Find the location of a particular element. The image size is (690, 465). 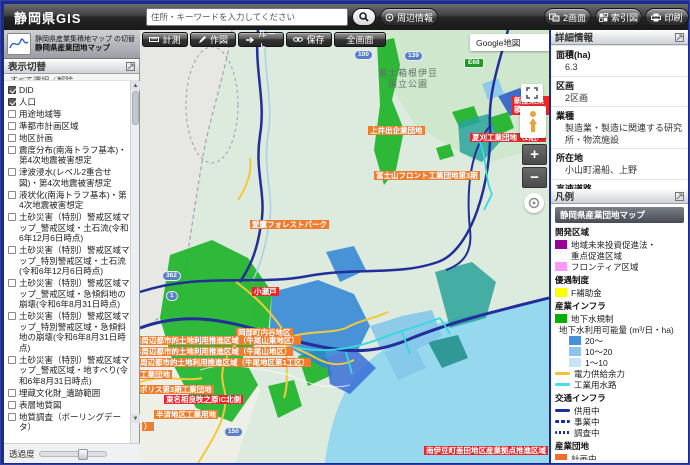

map-site-label: 愛鷹フォレストパーク is located at coordinates (289, 225).